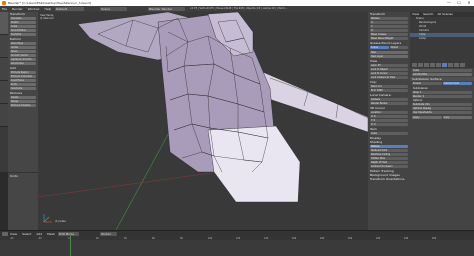 The width and height of the screenshot is (474, 256). I want to click on transform-section-title: Transform, so click(389, 14).